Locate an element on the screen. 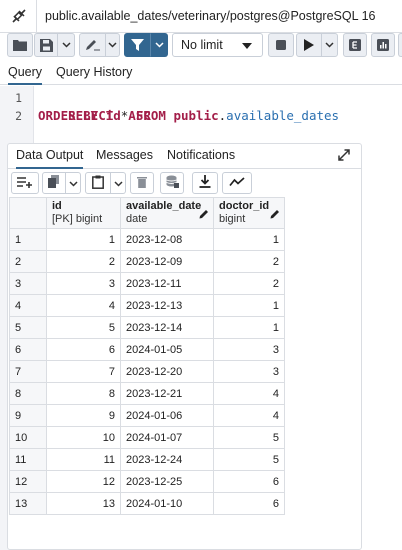  tab-notifications: Notifications is located at coordinates (201, 158).